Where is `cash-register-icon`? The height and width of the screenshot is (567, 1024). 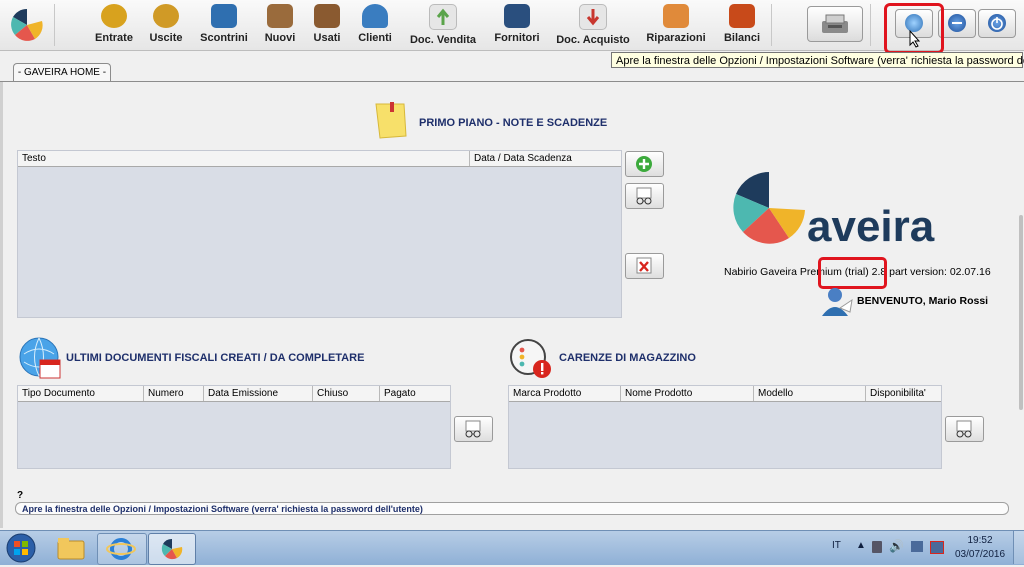 cash-register-icon is located at coordinates (835, 23).